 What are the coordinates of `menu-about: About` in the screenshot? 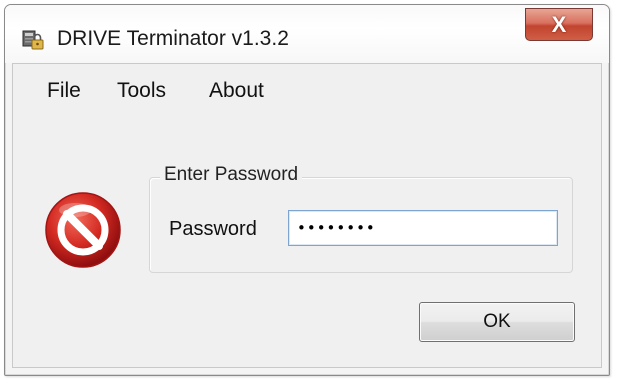 It's located at (236, 91).